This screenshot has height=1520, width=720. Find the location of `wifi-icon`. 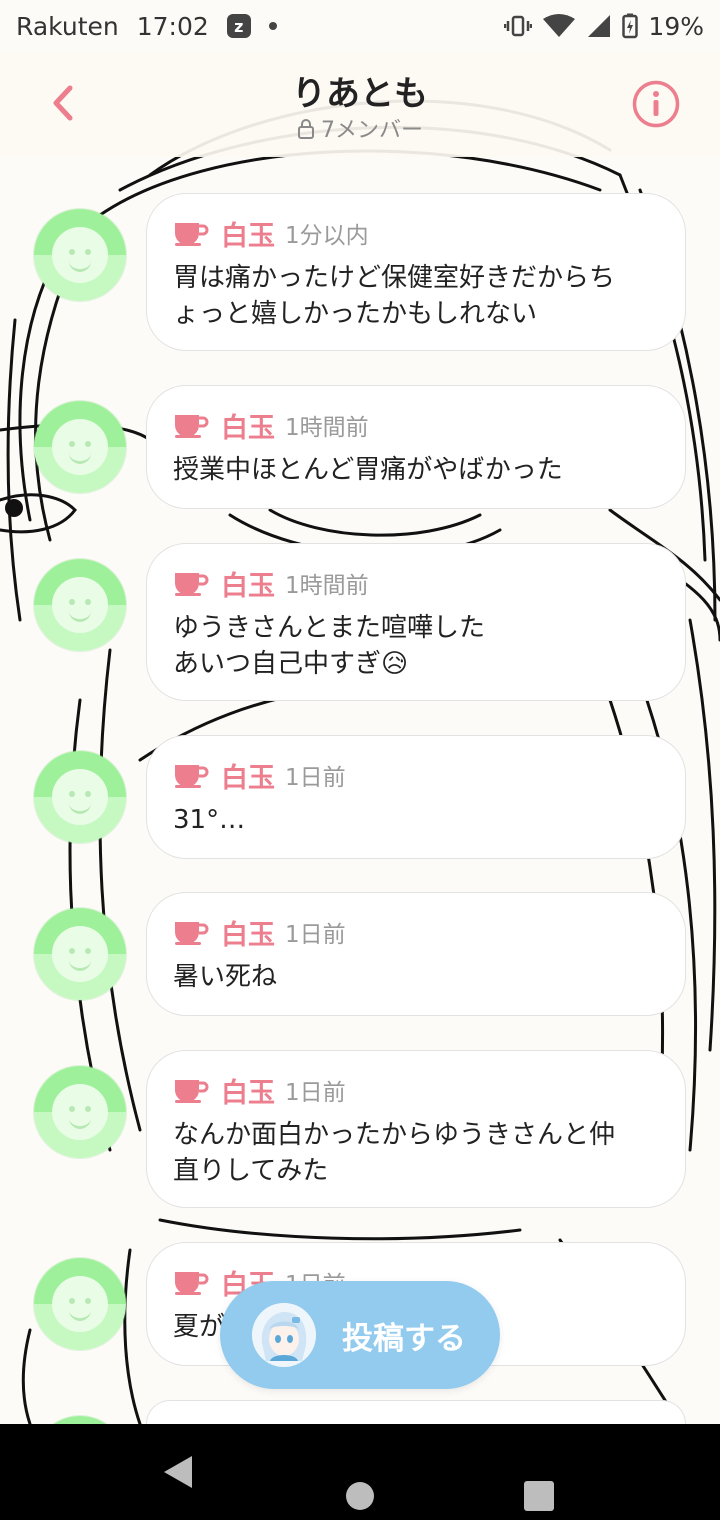

wifi-icon is located at coordinates (559, 25).